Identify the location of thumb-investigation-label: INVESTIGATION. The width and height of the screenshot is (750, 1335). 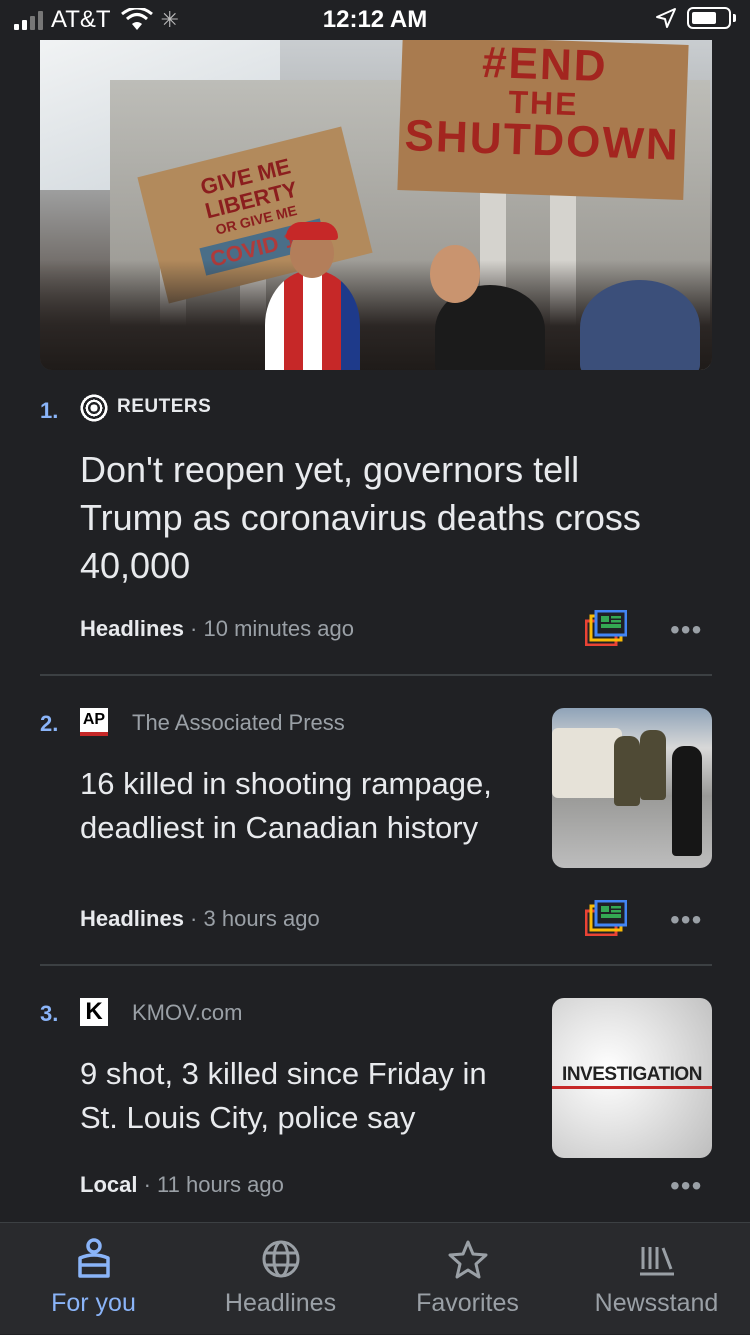
(632, 1074).